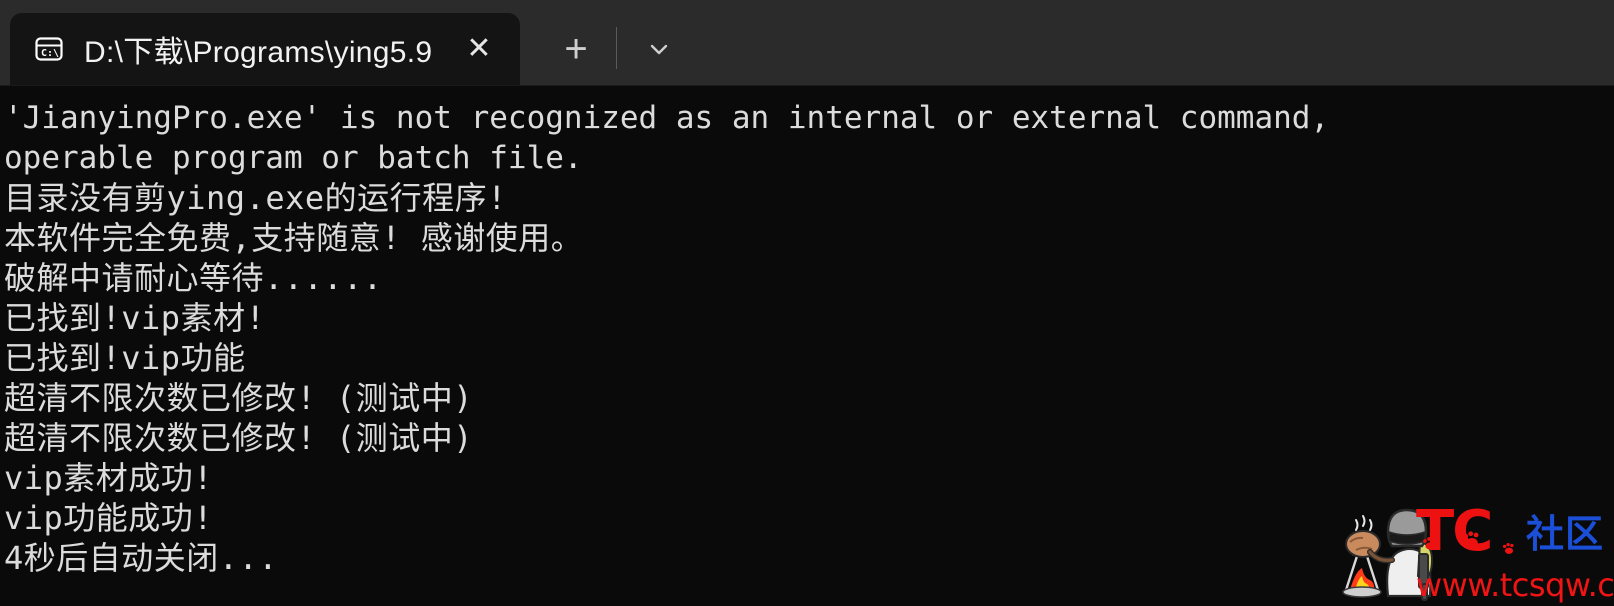 This screenshot has width=1614, height=606. I want to click on new-tab-button: +, so click(576, 49).